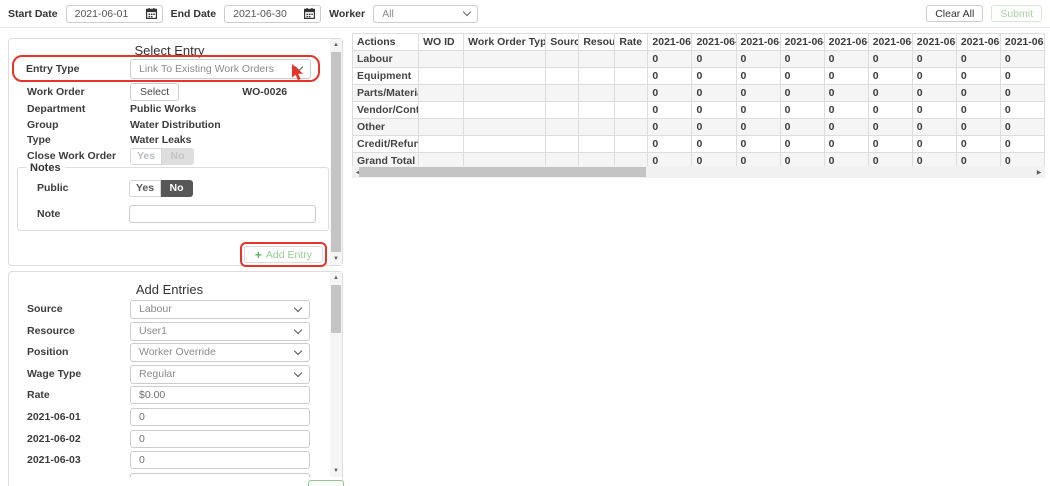 Image resolution: width=1050 pixels, height=486 pixels. I want to click on clear-all-button: Clear All, so click(955, 13).